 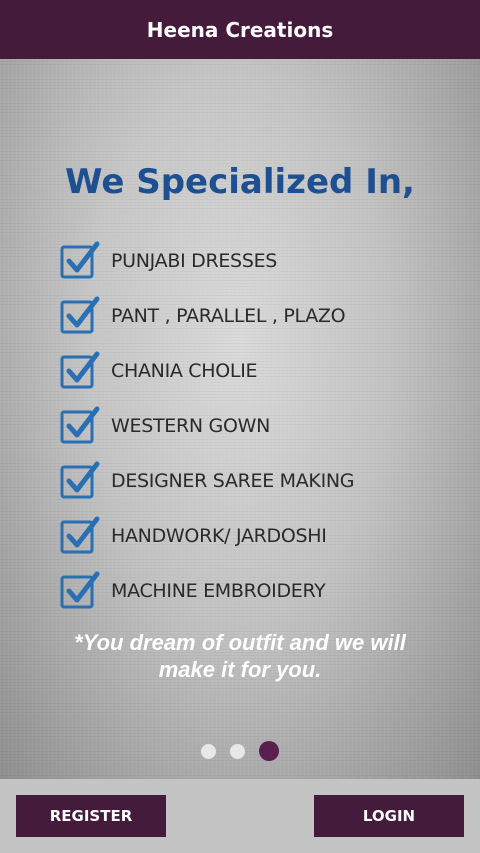 I want to click on list-item: MACHINE EMBROIDERY, so click(x=207, y=590).